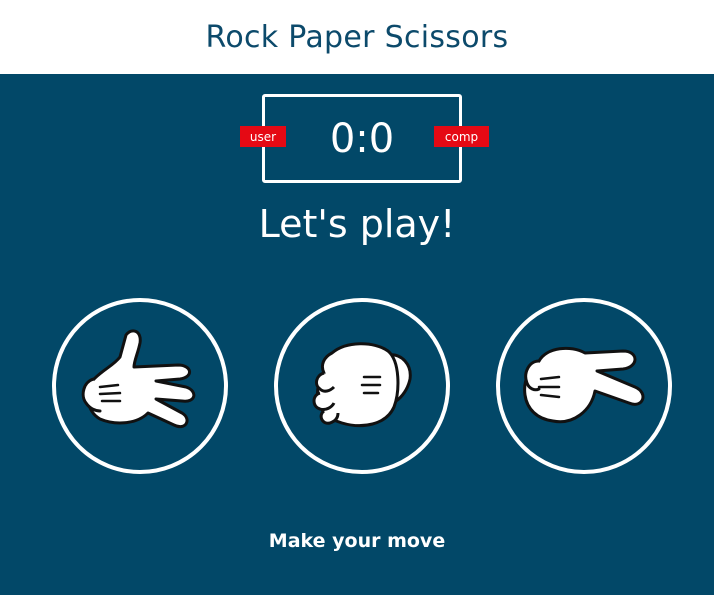  I want to click on scoreboard: 0:0, so click(362, 138).